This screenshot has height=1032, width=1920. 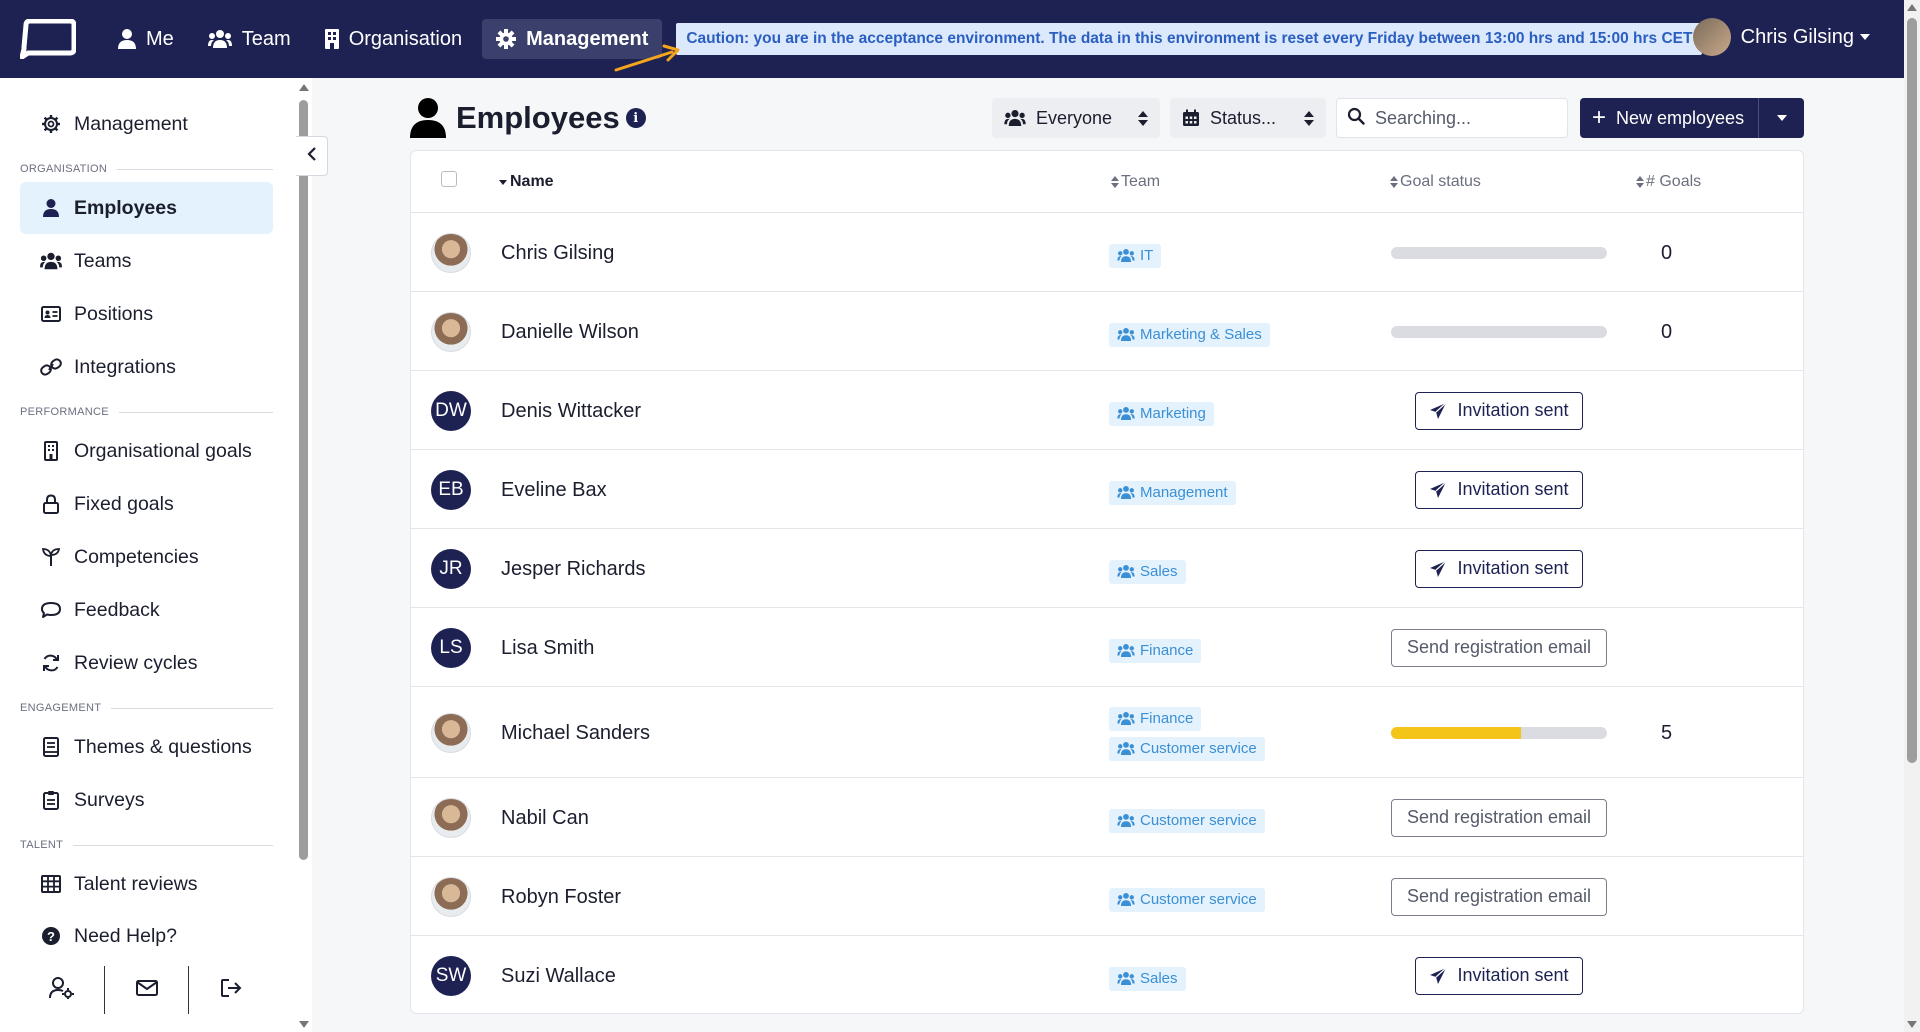 I want to click on table-row: EB Eveline Bax Management Invitation sent, so click(x=1107, y=489).